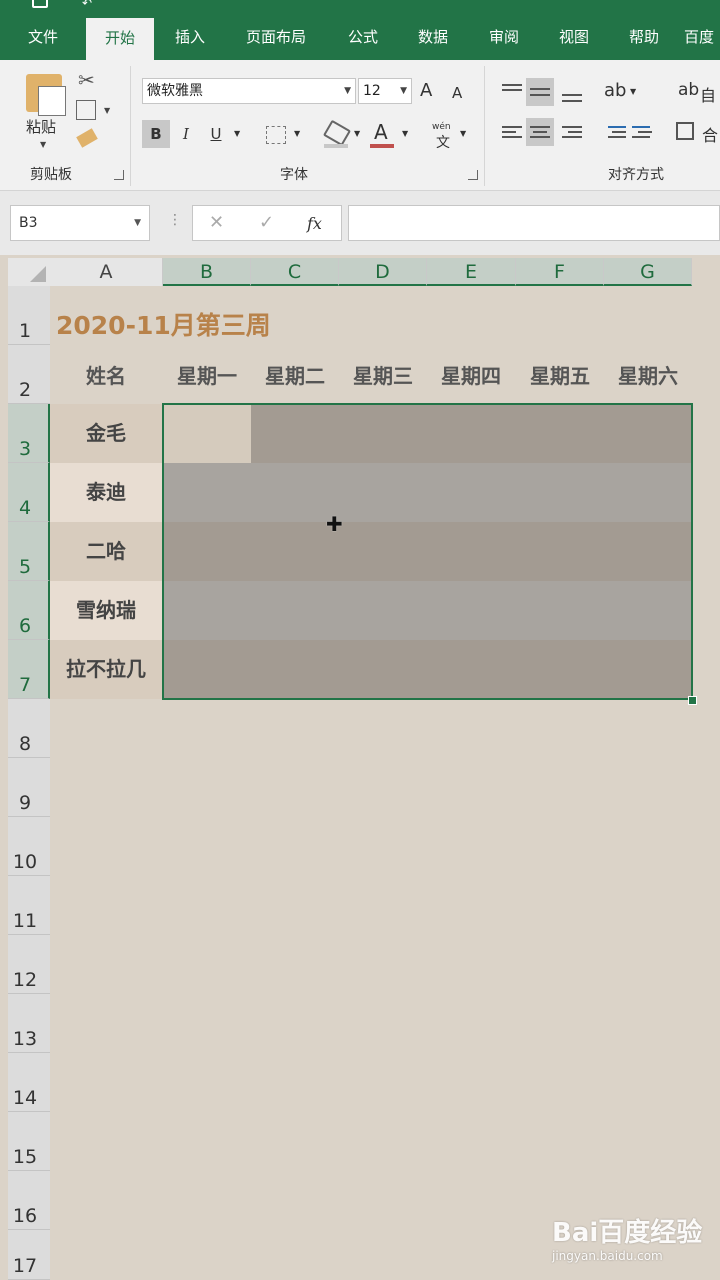 This screenshot has width=720, height=1280. I want to click on row-header-13: 13, so click(29, 1023).